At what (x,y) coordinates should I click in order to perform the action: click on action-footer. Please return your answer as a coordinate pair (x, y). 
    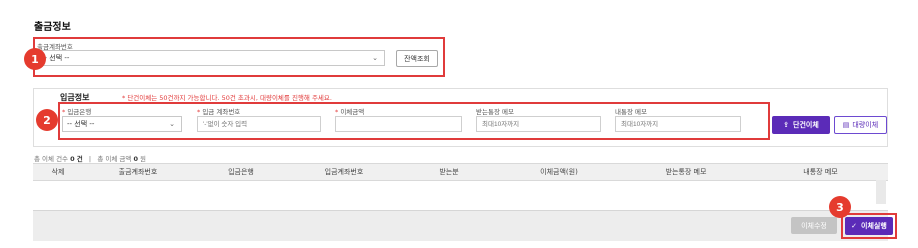
    Looking at the image, I should click on (460, 225).